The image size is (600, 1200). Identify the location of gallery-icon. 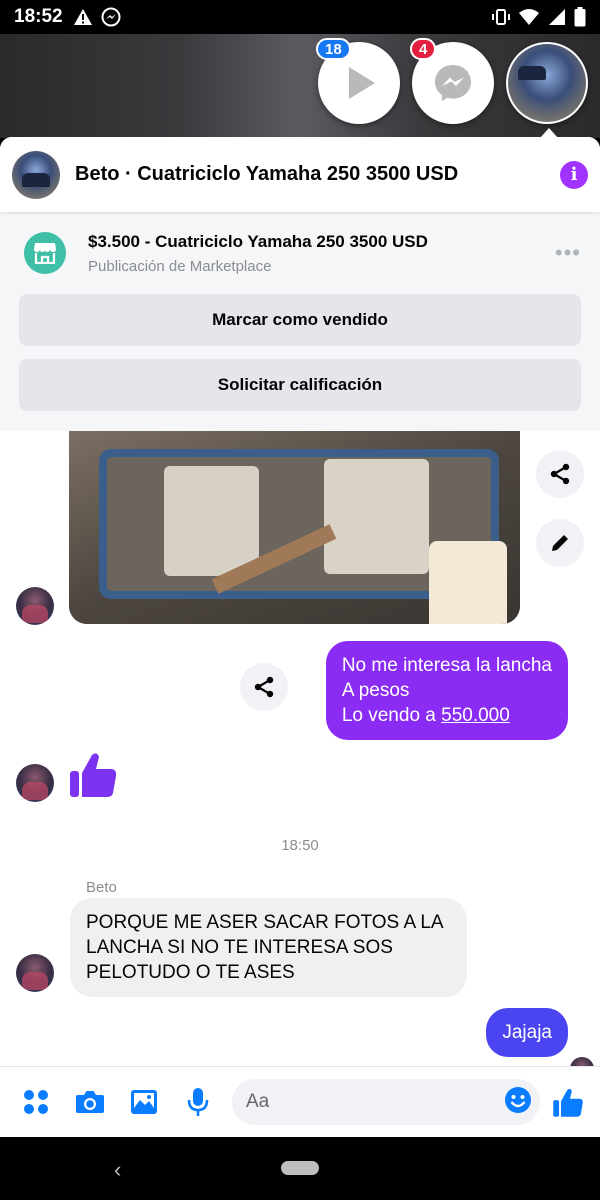
(144, 1102).